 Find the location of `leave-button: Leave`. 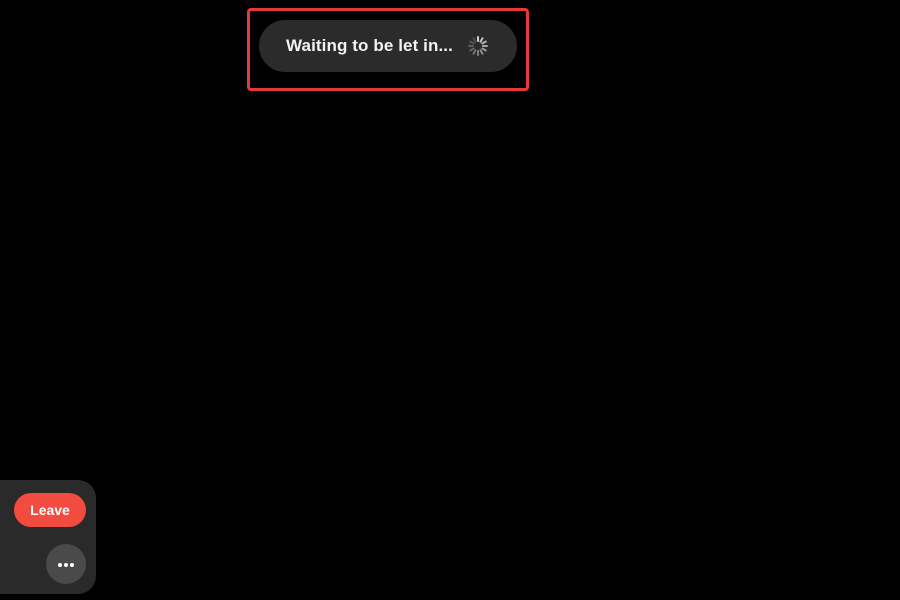

leave-button: Leave is located at coordinates (50, 510).